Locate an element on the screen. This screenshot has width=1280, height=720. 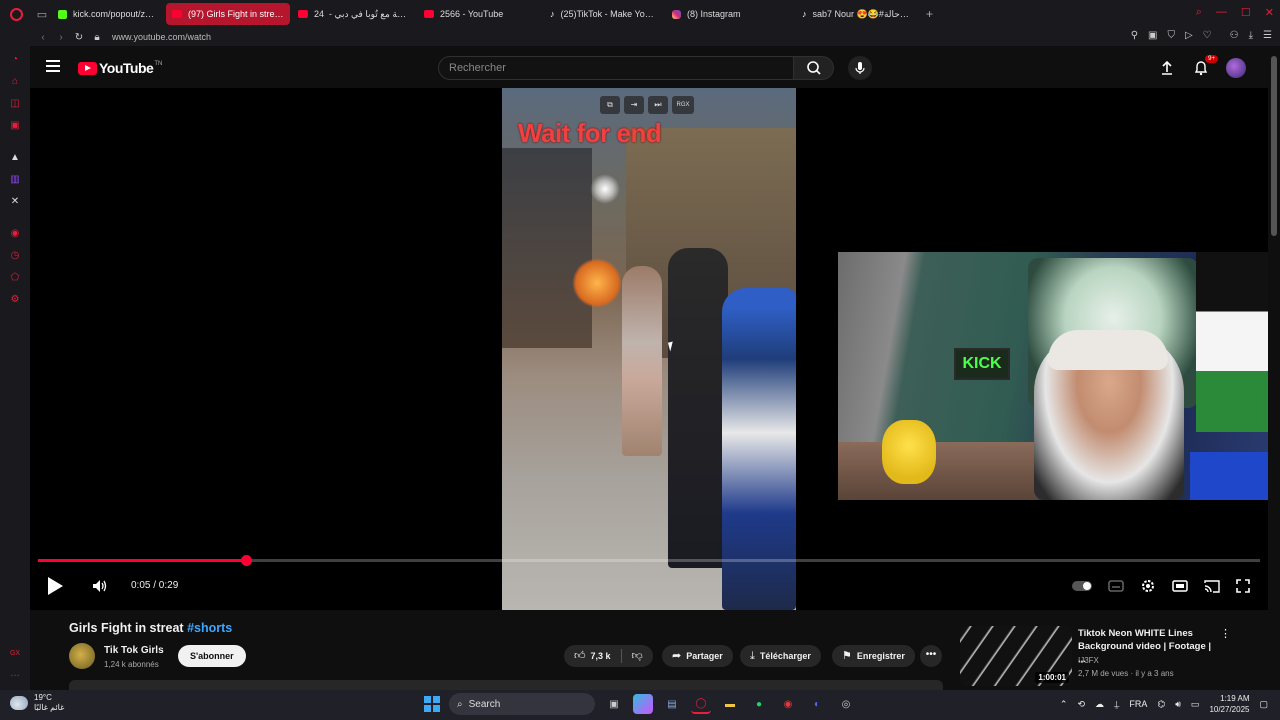
snapshot-icon: ▣ is located at coordinates (1152, 35).